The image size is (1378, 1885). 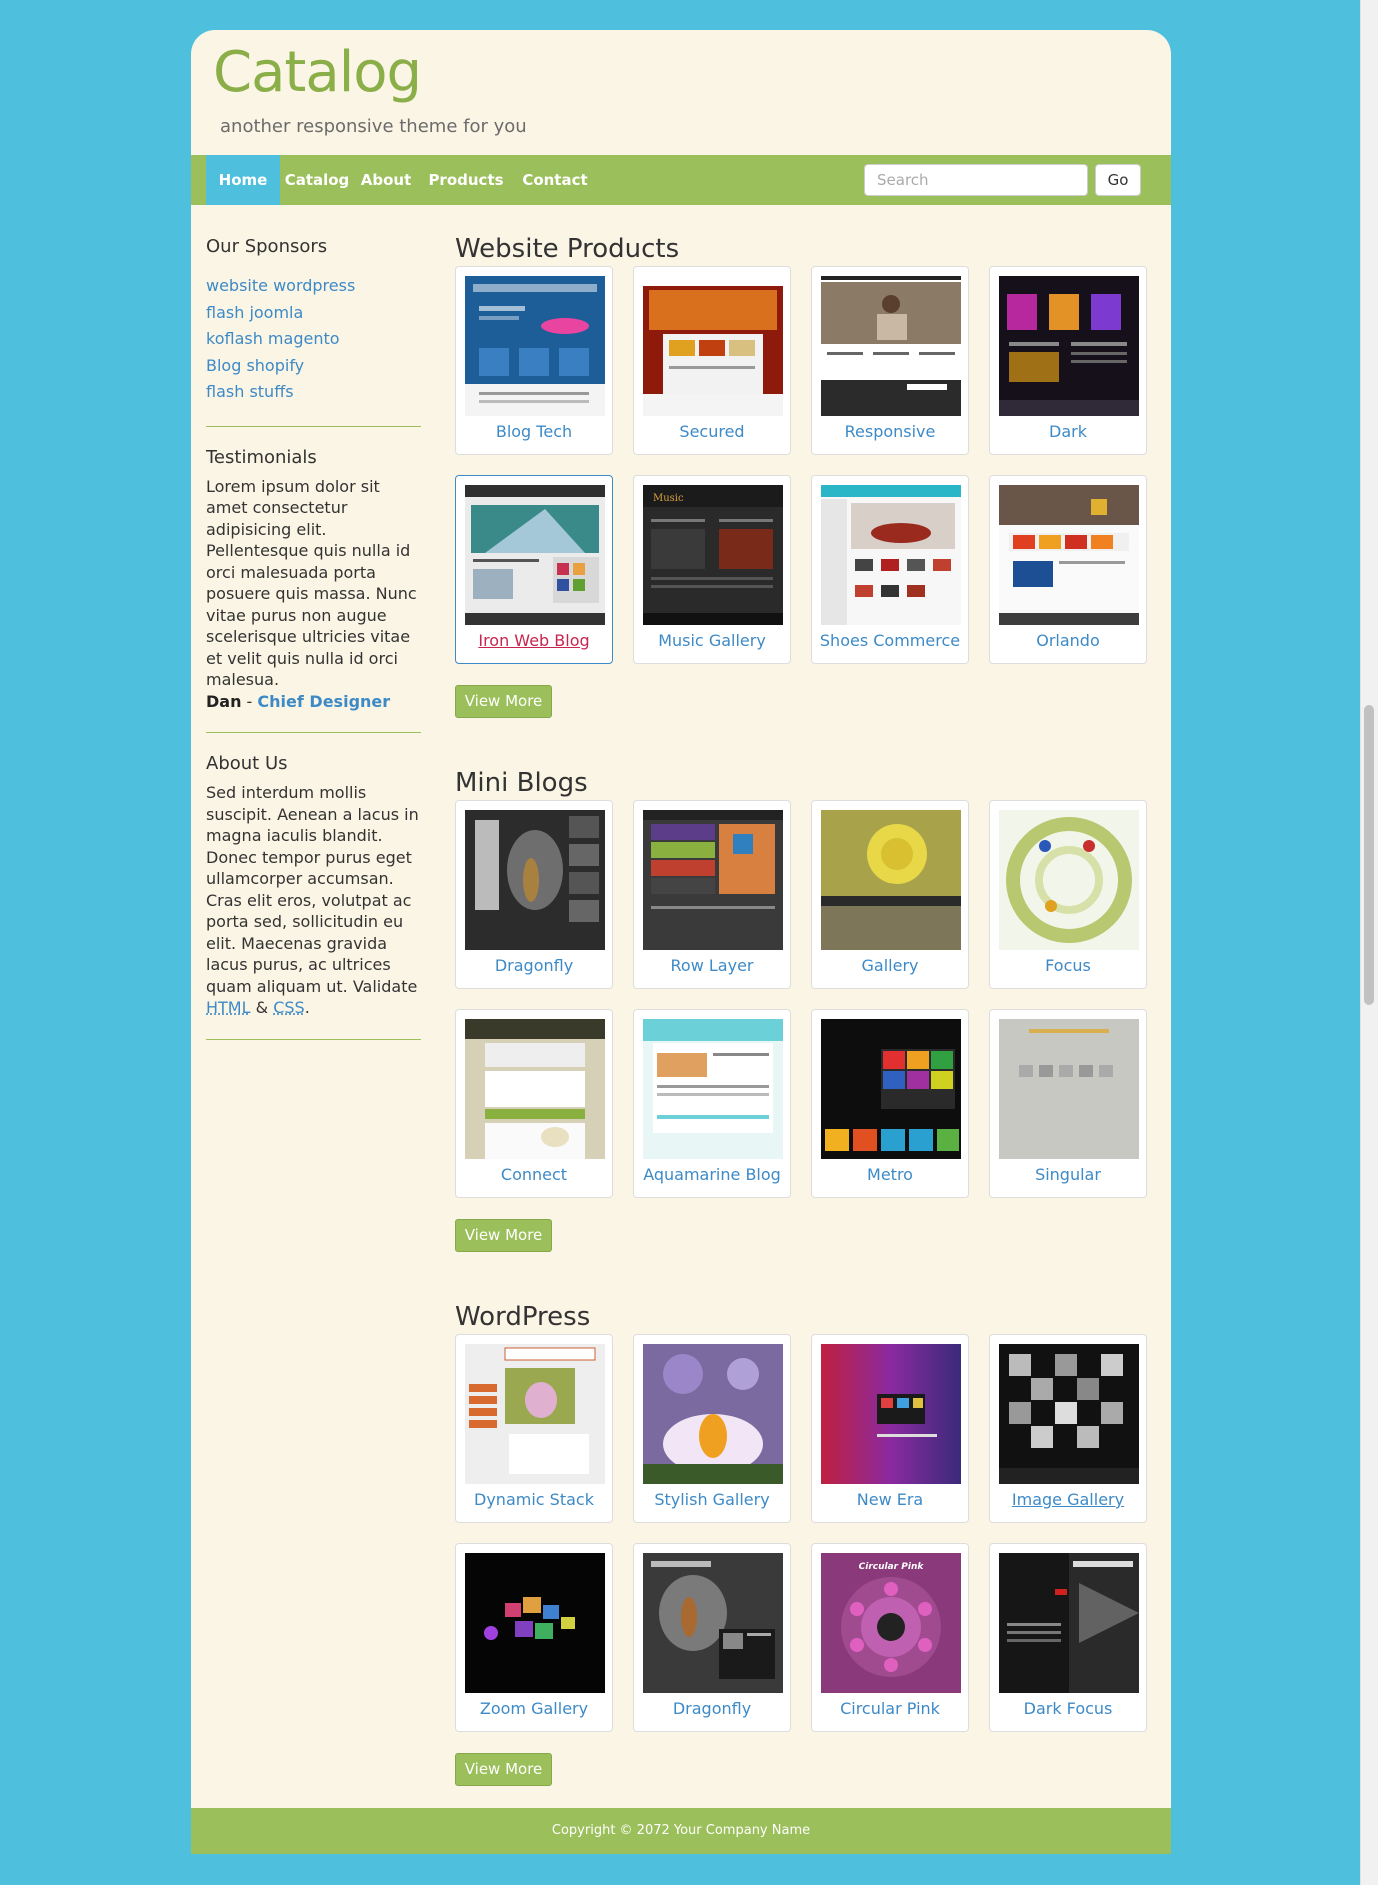 I want to click on nav-products: Products, so click(x=466, y=180).